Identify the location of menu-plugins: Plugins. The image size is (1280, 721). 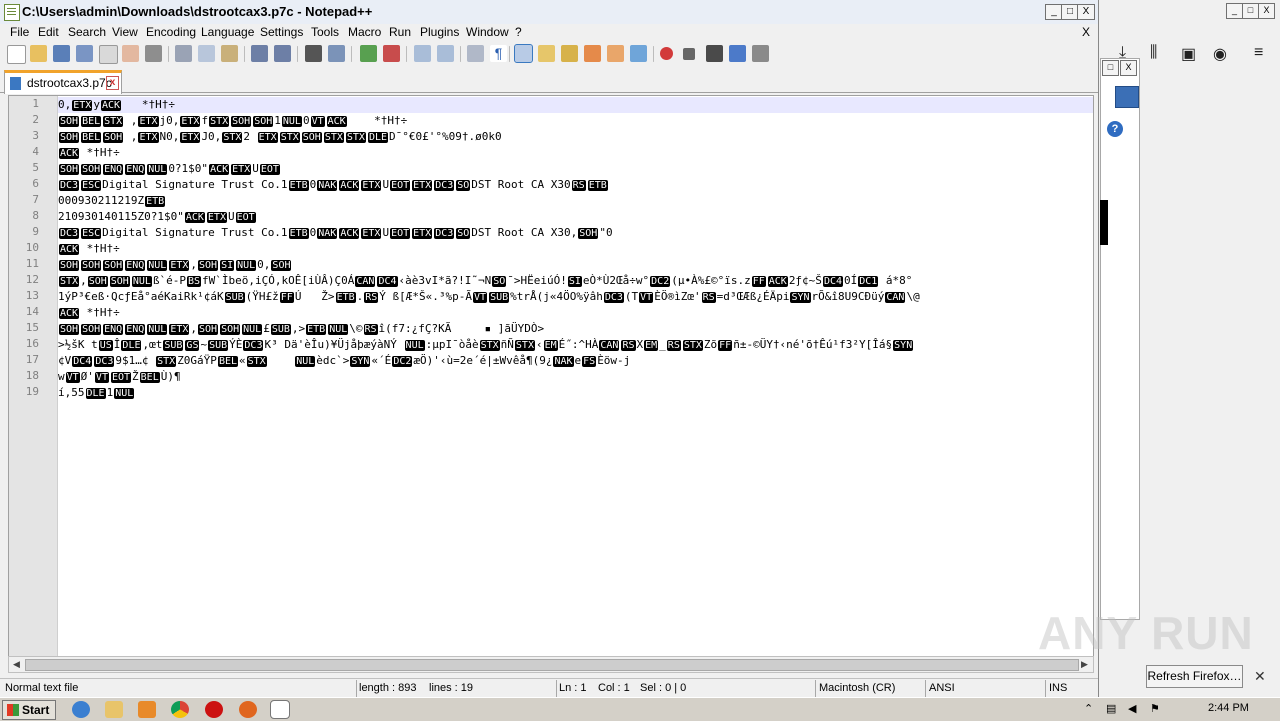
(439, 32).